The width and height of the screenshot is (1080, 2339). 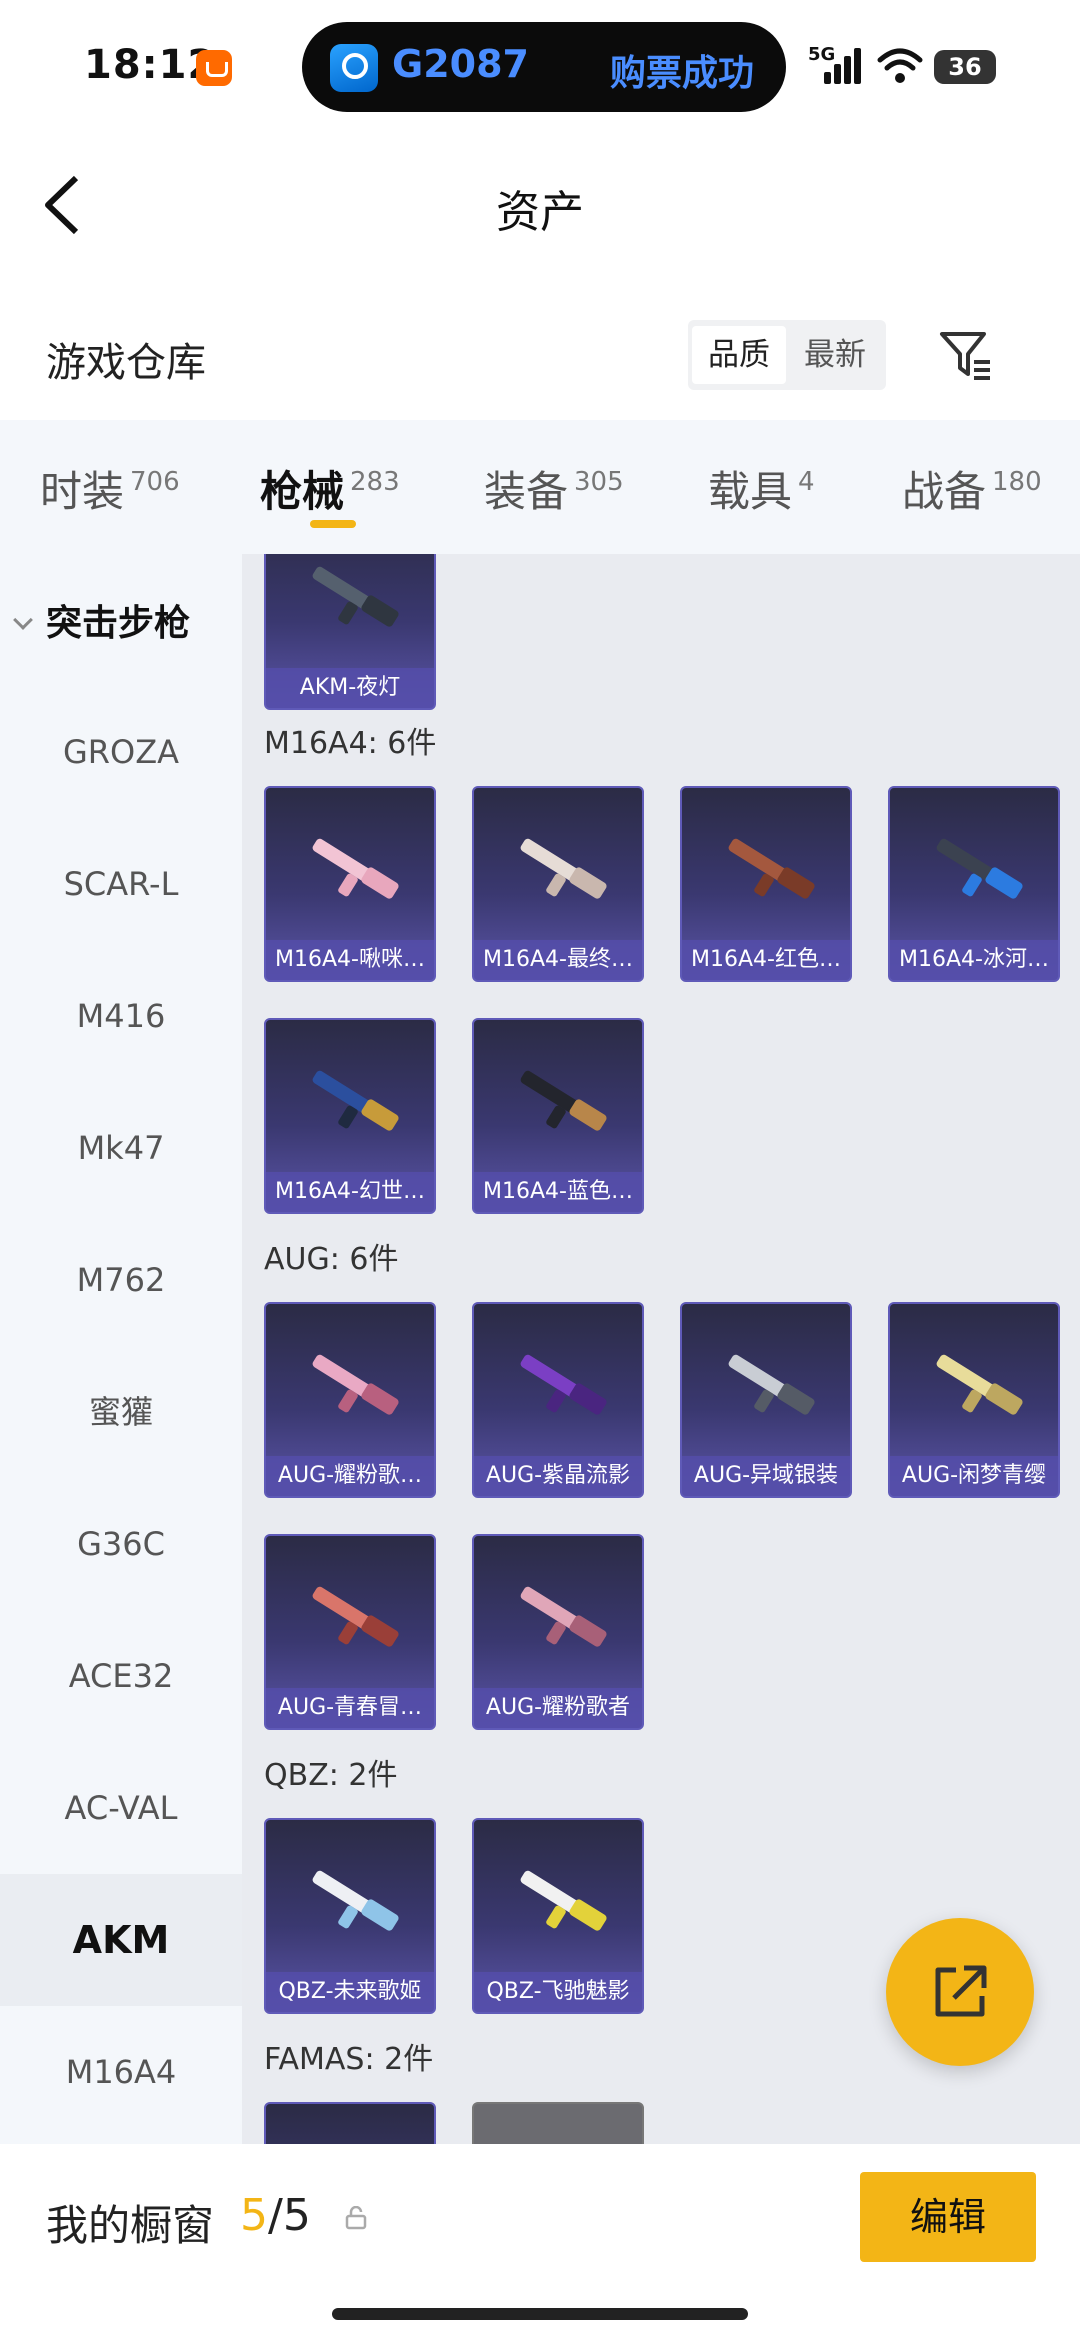 What do you see at coordinates (948, 2217) in the screenshot?
I see `edit-button: 编辑` at bounding box center [948, 2217].